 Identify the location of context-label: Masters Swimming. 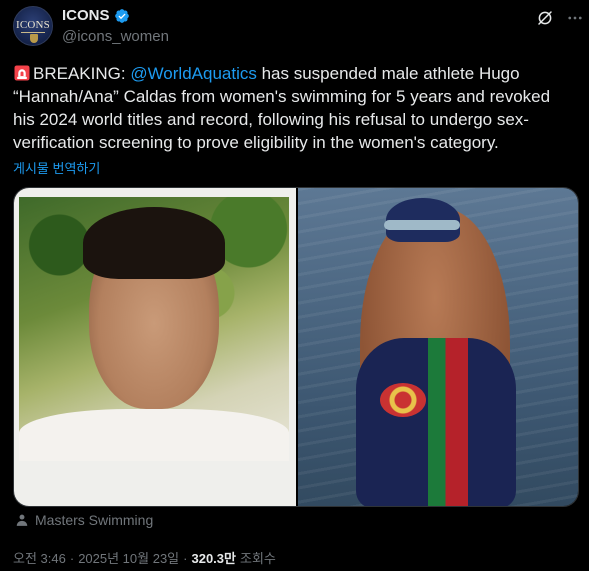
(94, 520).